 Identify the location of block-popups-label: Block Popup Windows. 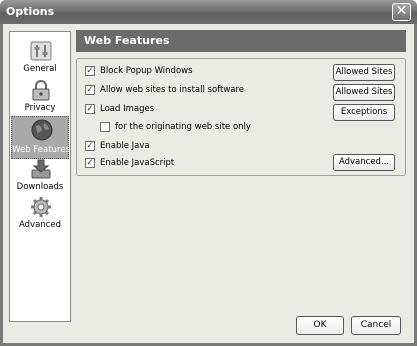
(146, 71).